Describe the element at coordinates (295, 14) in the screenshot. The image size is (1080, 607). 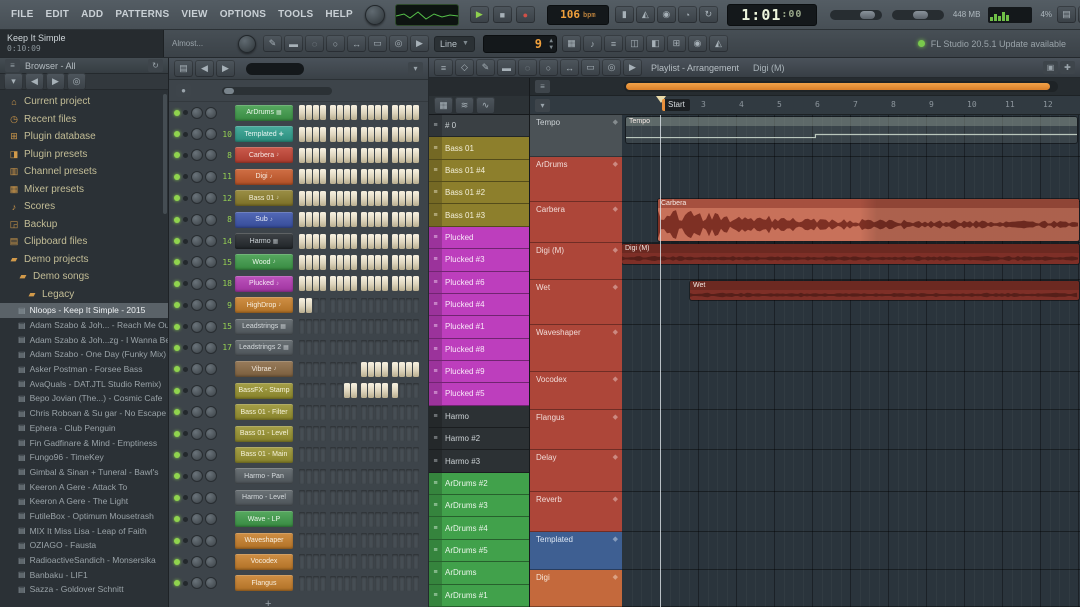
I see `menu-tools: TOOLS` at that location.